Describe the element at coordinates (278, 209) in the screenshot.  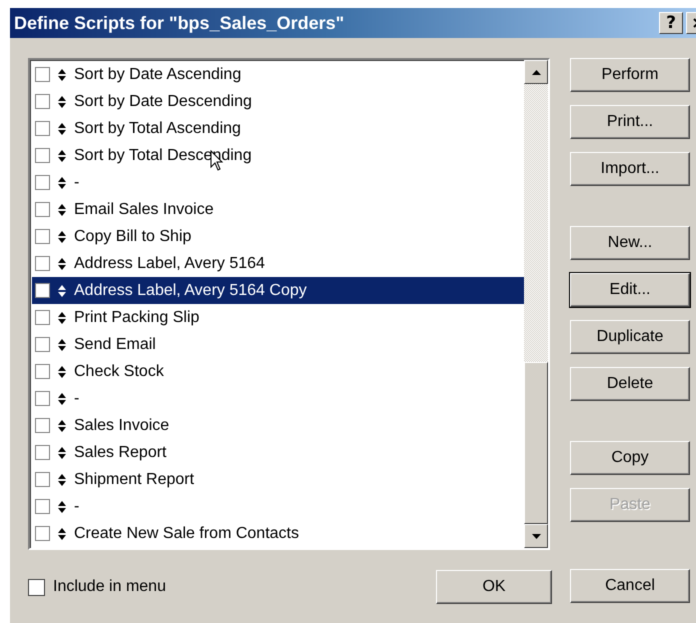
I see `script-row: Email Sales Invoice` at that location.